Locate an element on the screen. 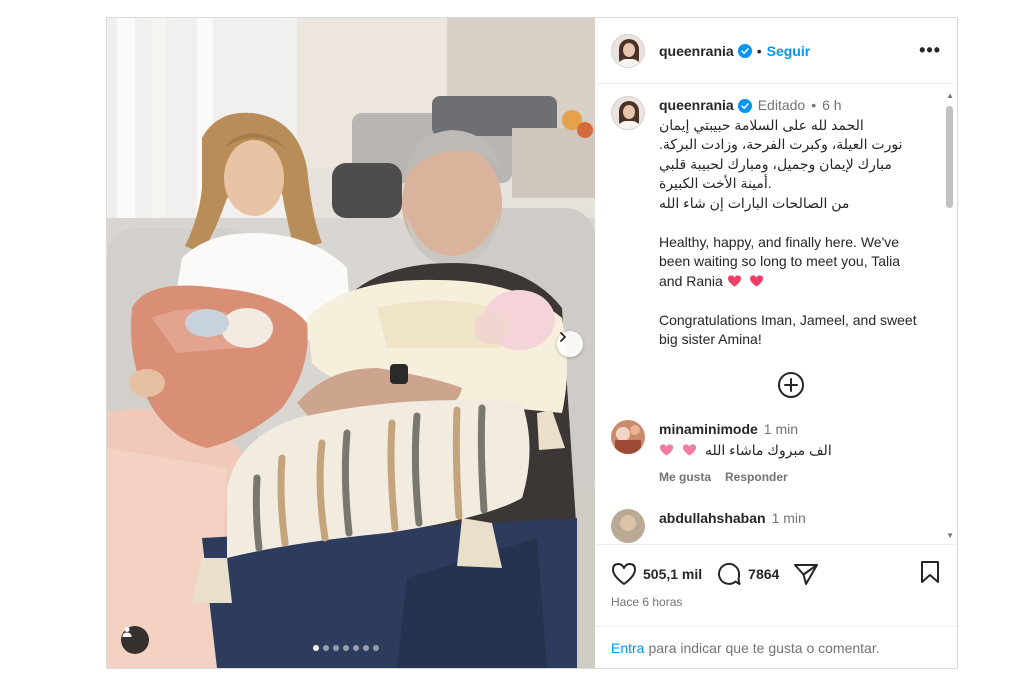  author-avatar is located at coordinates (628, 50).